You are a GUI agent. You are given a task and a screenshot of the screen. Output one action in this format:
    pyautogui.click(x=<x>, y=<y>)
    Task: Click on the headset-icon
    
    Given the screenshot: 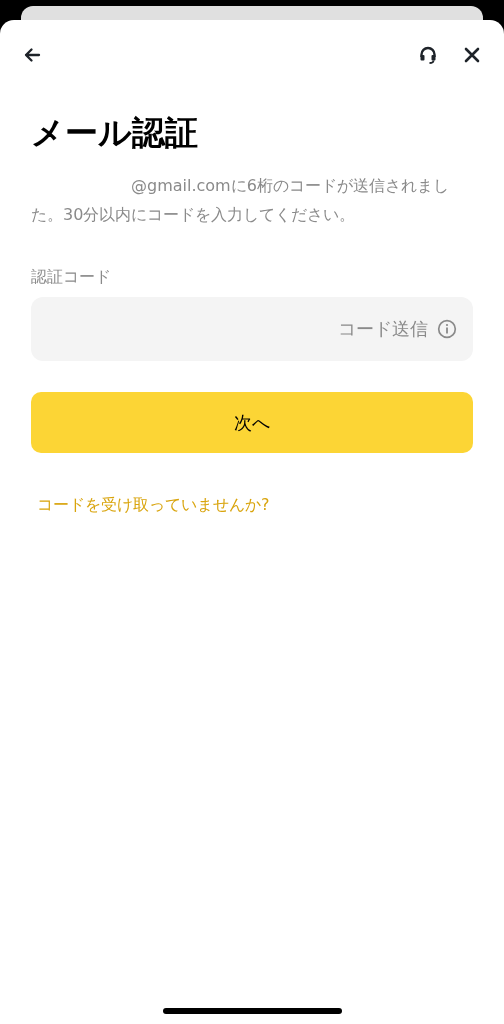 What is the action you would take?
    pyautogui.click(x=428, y=55)
    